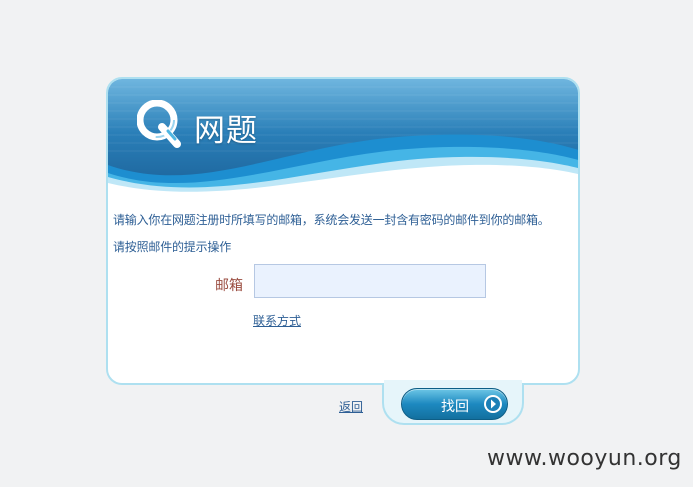 The image size is (693, 487). I want to click on instruction-text: 请输入你在网题注册时所填写的邮箱，系统会发送一封含有密码的邮件到你的邮箱。, so click(331, 220).